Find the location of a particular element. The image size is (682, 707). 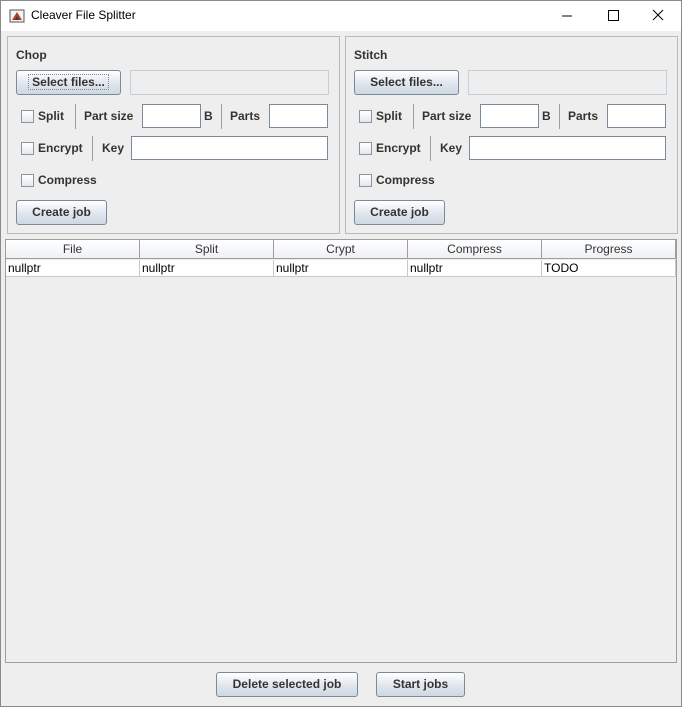

app-icon is located at coordinates (17, 16).